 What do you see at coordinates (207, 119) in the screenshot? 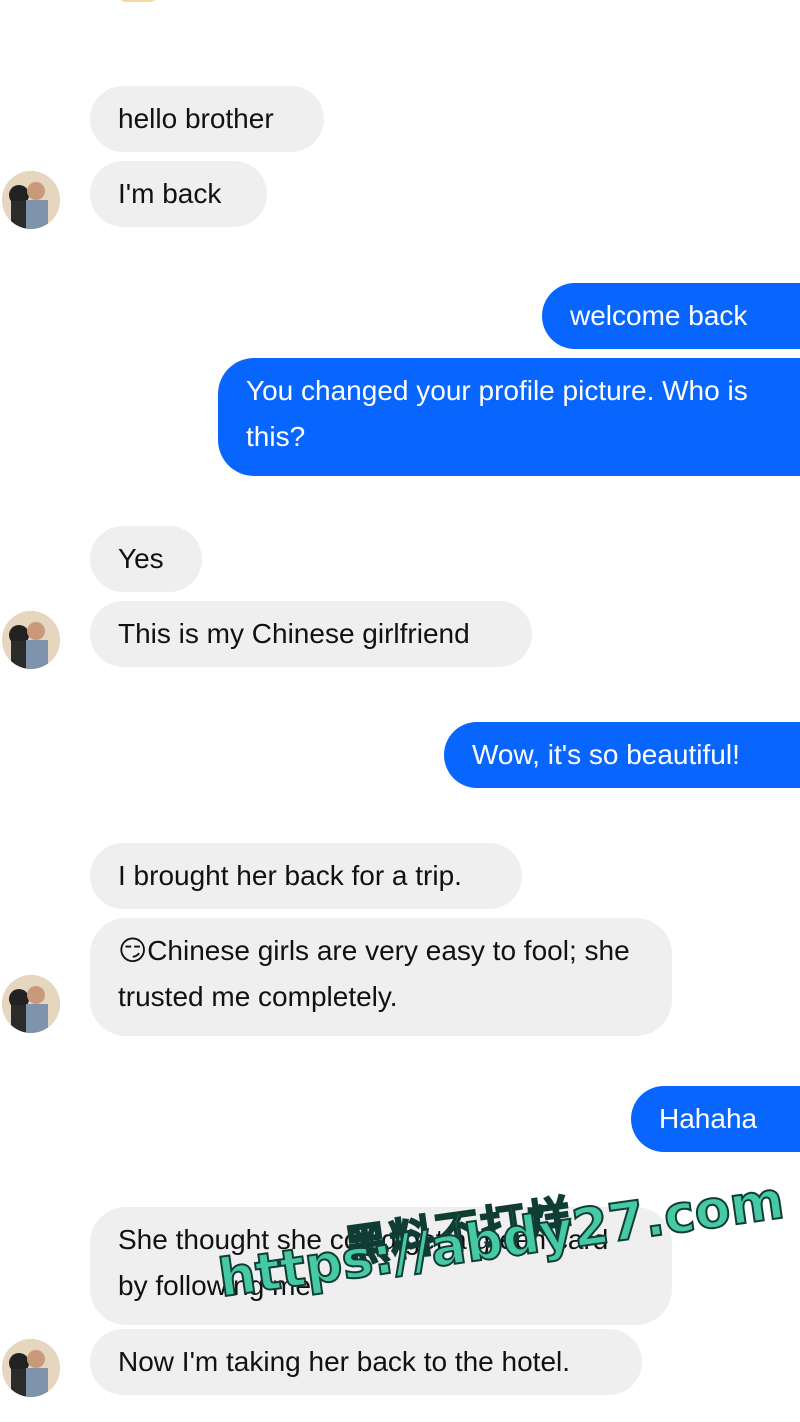
I see `message-bubble-incoming: hello brother` at bounding box center [207, 119].